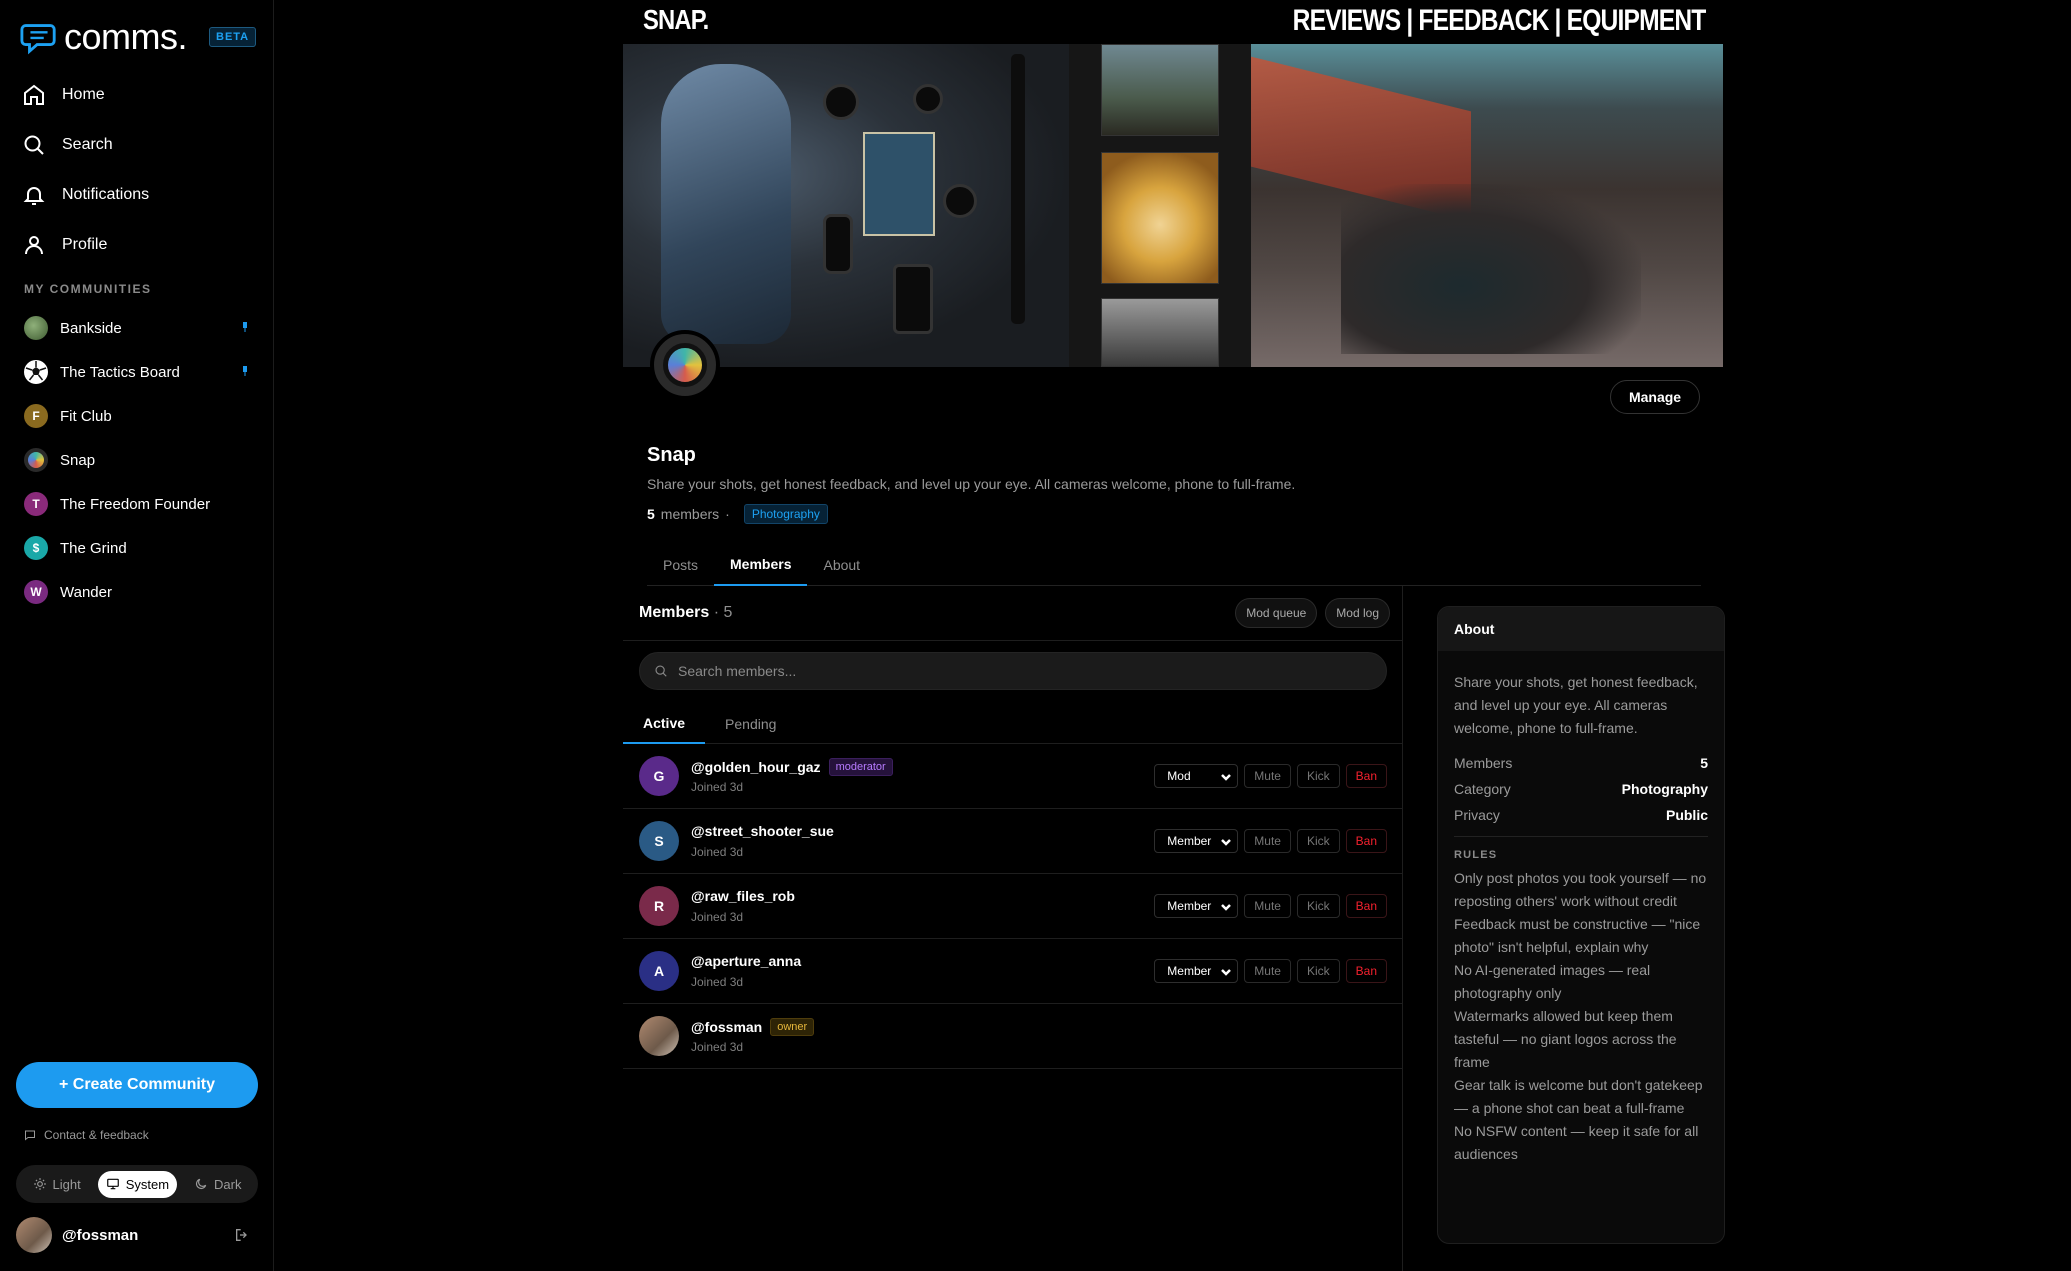 Image resolution: width=2071 pixels, height=1271 pixels. Describe the element at coordinates (217, 1184) in the screenshot. I see `theme-dark-button: Dark` at that location.